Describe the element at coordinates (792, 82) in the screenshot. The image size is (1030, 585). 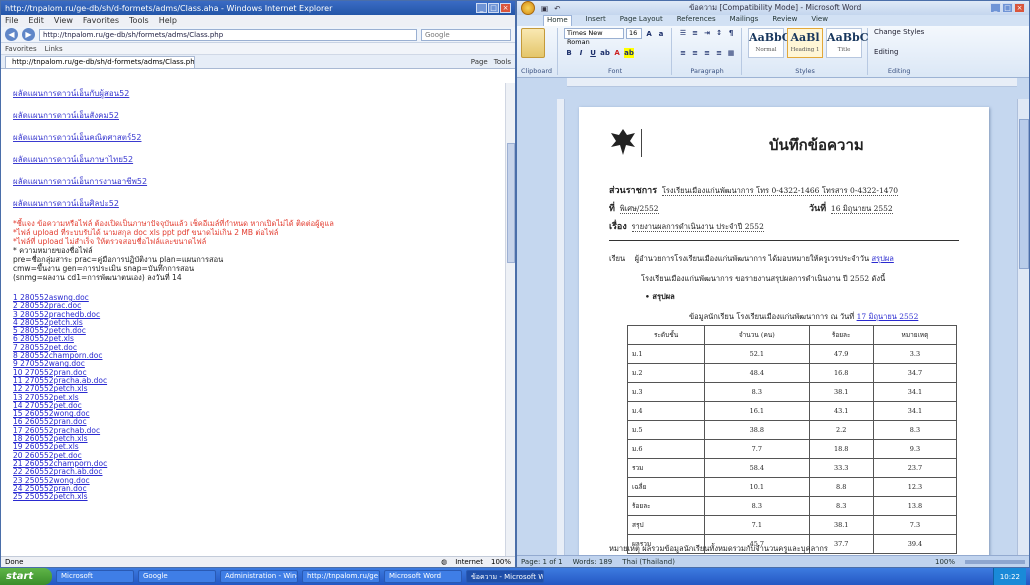
I see `horizontal-ruler` at that location.